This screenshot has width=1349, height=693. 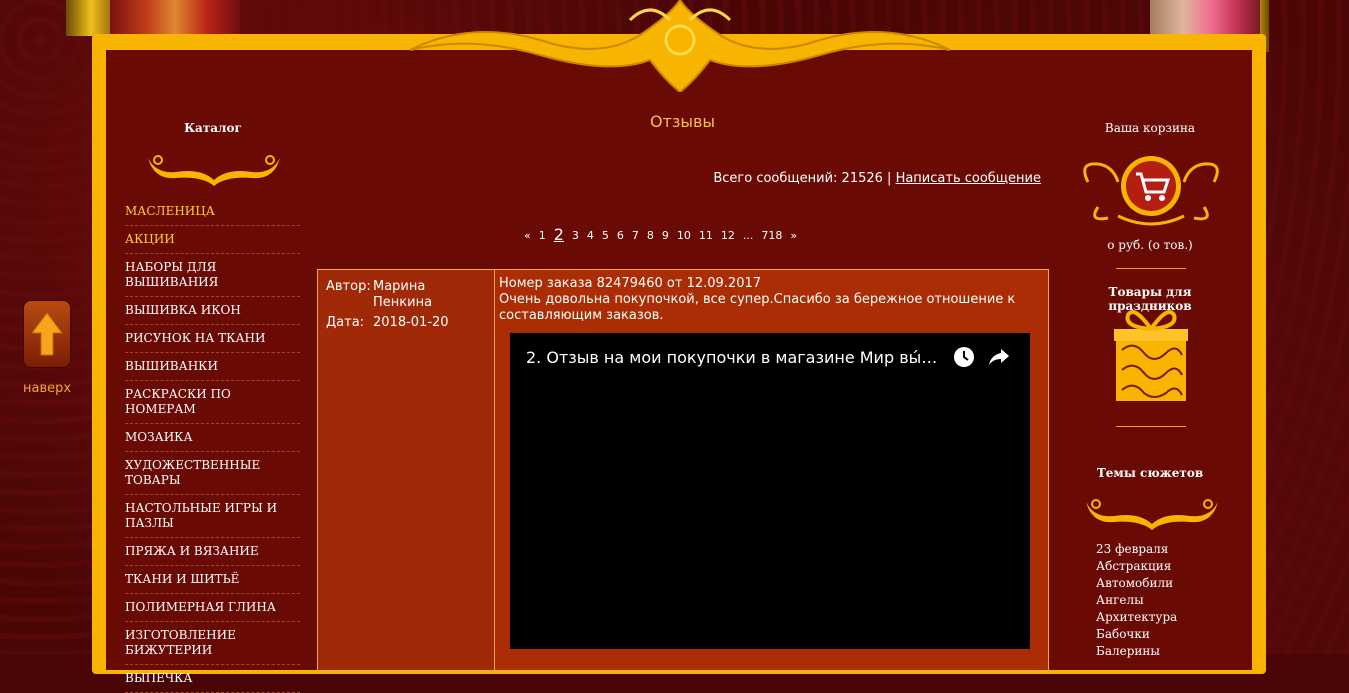 What do you see at coordinates (345, 322) in the screenshot?
I see `date-label: Дата:` at bounding box center [345, 322].